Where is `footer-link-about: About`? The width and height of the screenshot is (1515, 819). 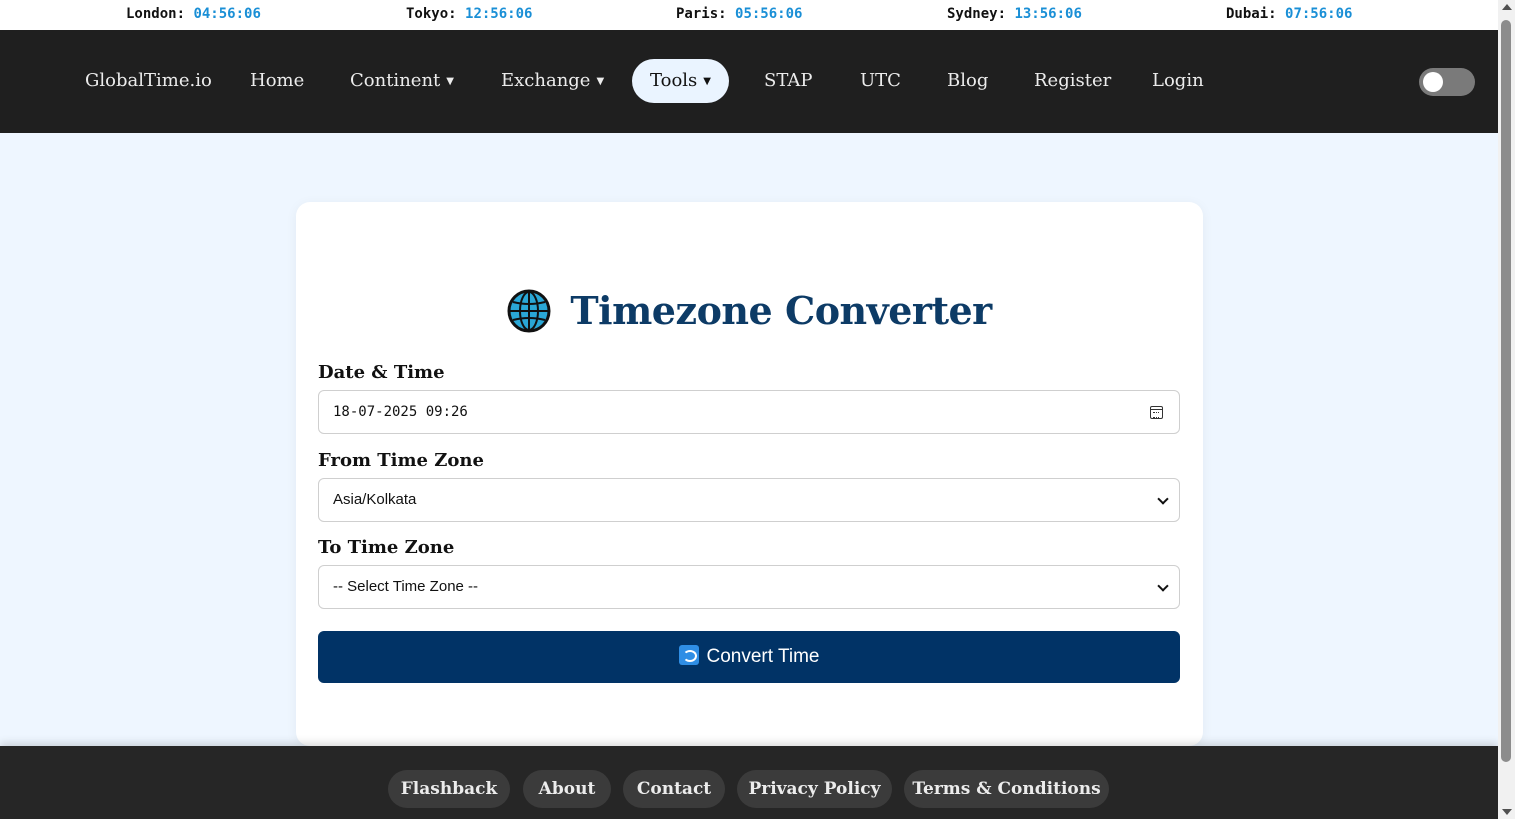
footer-link-about: About is located at coordinates (567, 789).